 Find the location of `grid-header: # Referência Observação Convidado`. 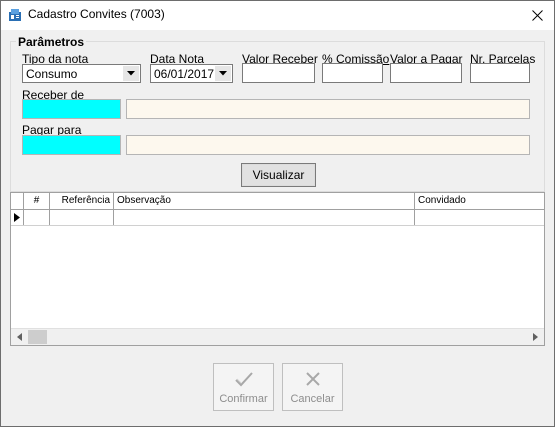

grid-header: # Referência Observação Convidado is located at coordinates (277, 201).